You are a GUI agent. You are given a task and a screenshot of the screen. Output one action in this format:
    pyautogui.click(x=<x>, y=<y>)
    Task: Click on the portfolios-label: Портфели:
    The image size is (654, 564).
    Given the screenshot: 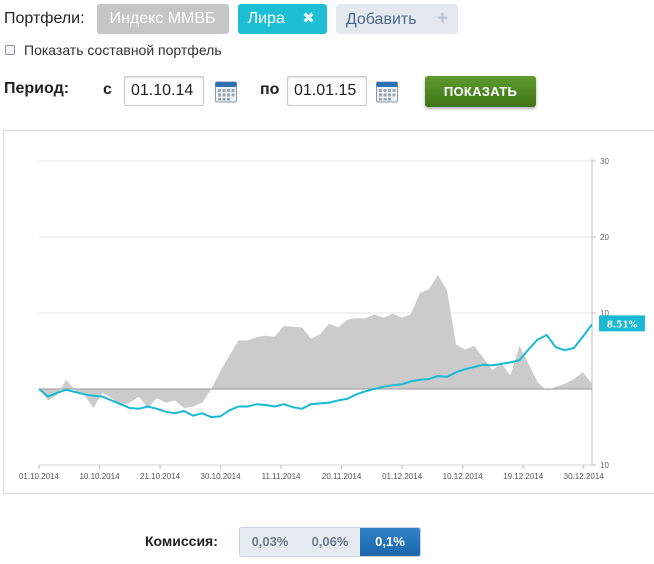 What is the action you would take?
    pyautogui.click(x=44, y=18)
    